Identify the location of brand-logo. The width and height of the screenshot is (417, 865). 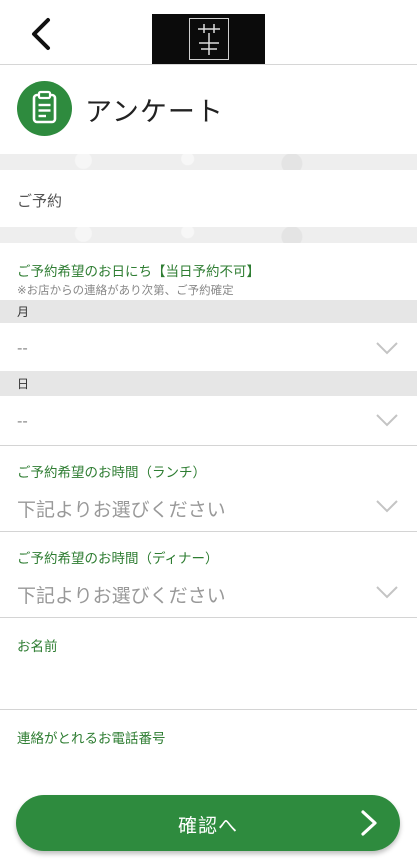
(208, 39).